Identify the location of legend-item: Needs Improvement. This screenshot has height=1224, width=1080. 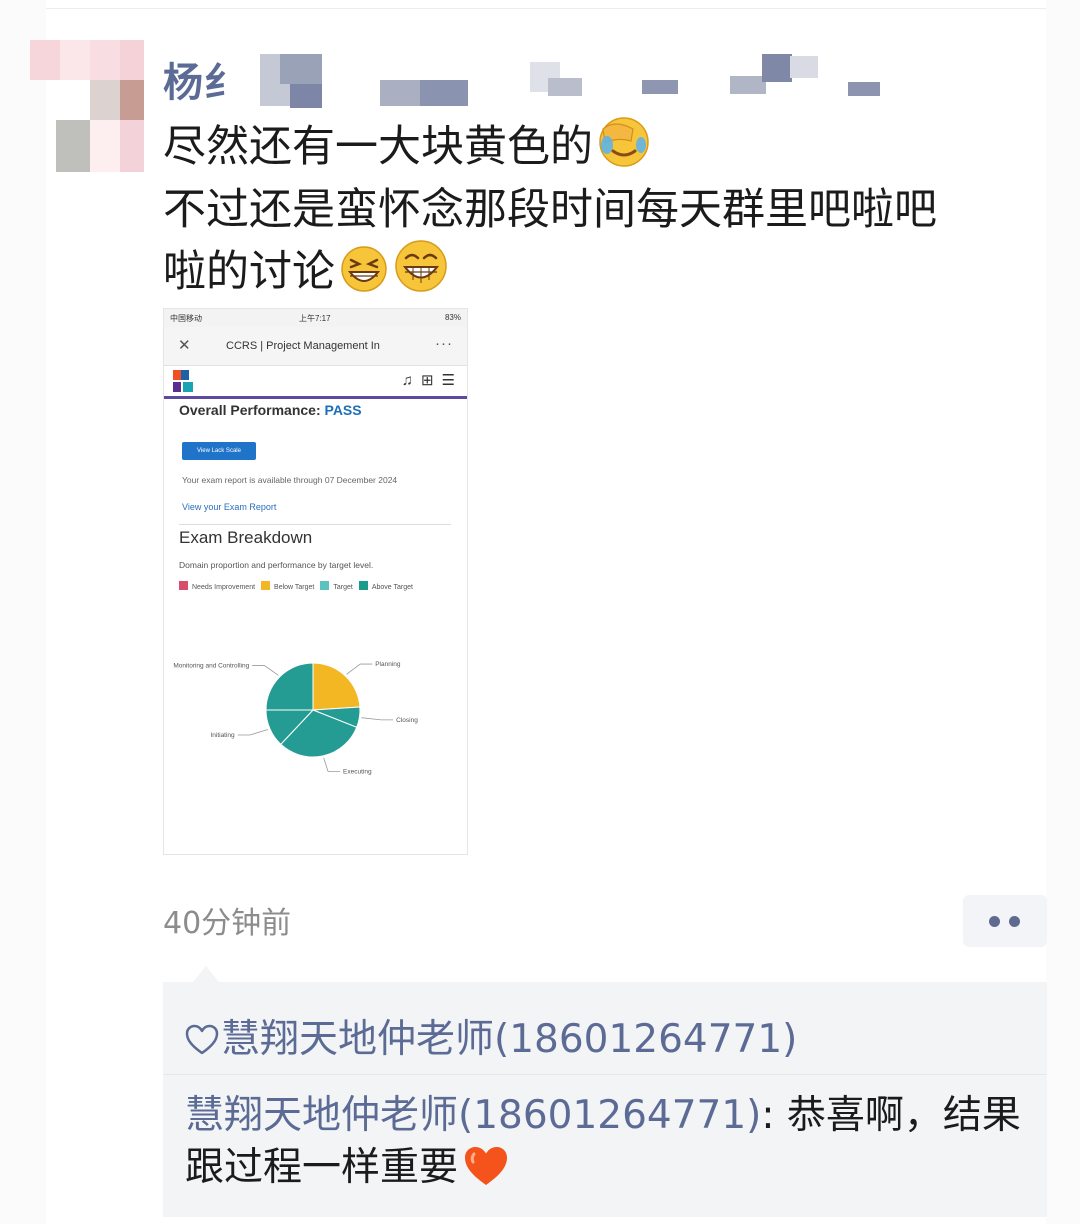
(217, 587).